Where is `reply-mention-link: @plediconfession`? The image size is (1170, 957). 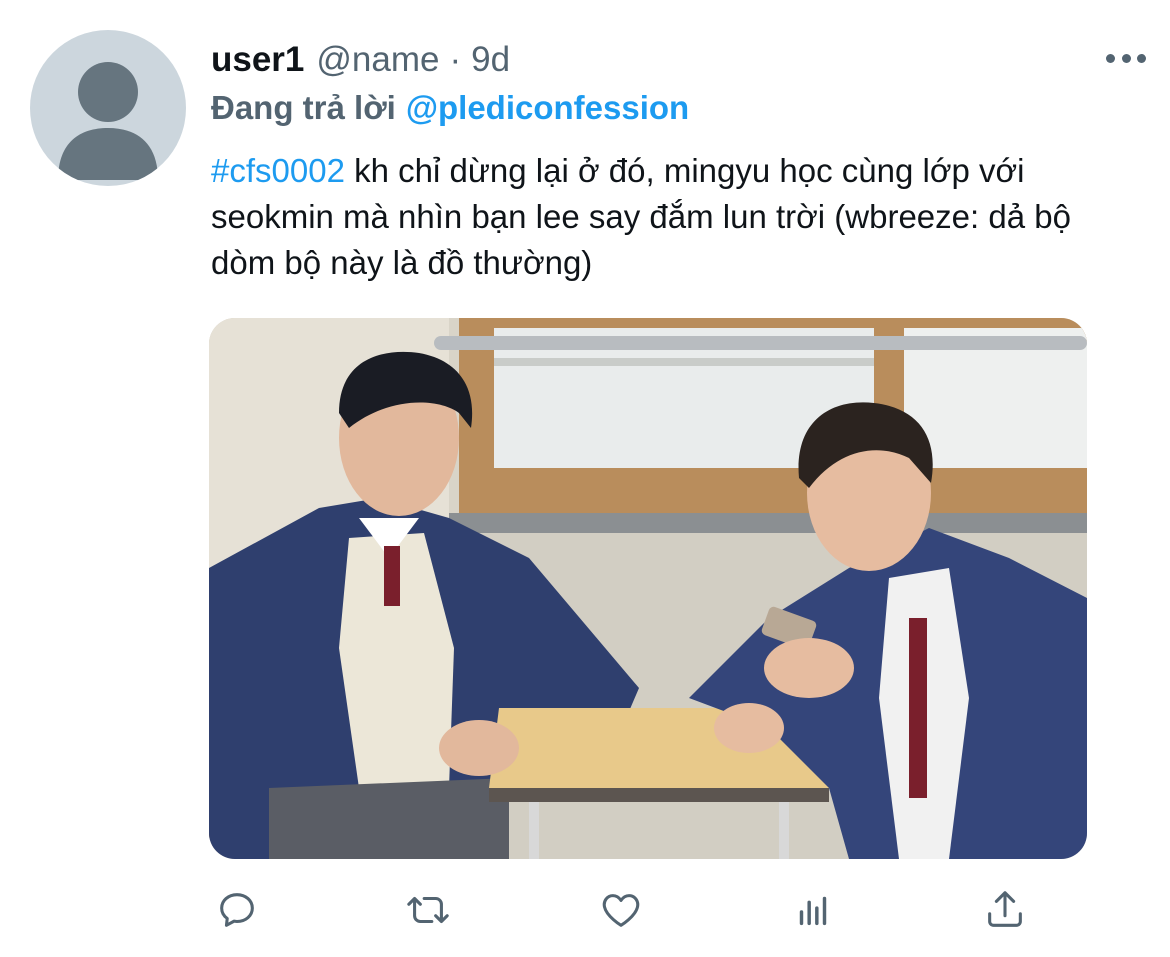
reply-mention-link: @plediconfession is located at coordinates (547, 108).